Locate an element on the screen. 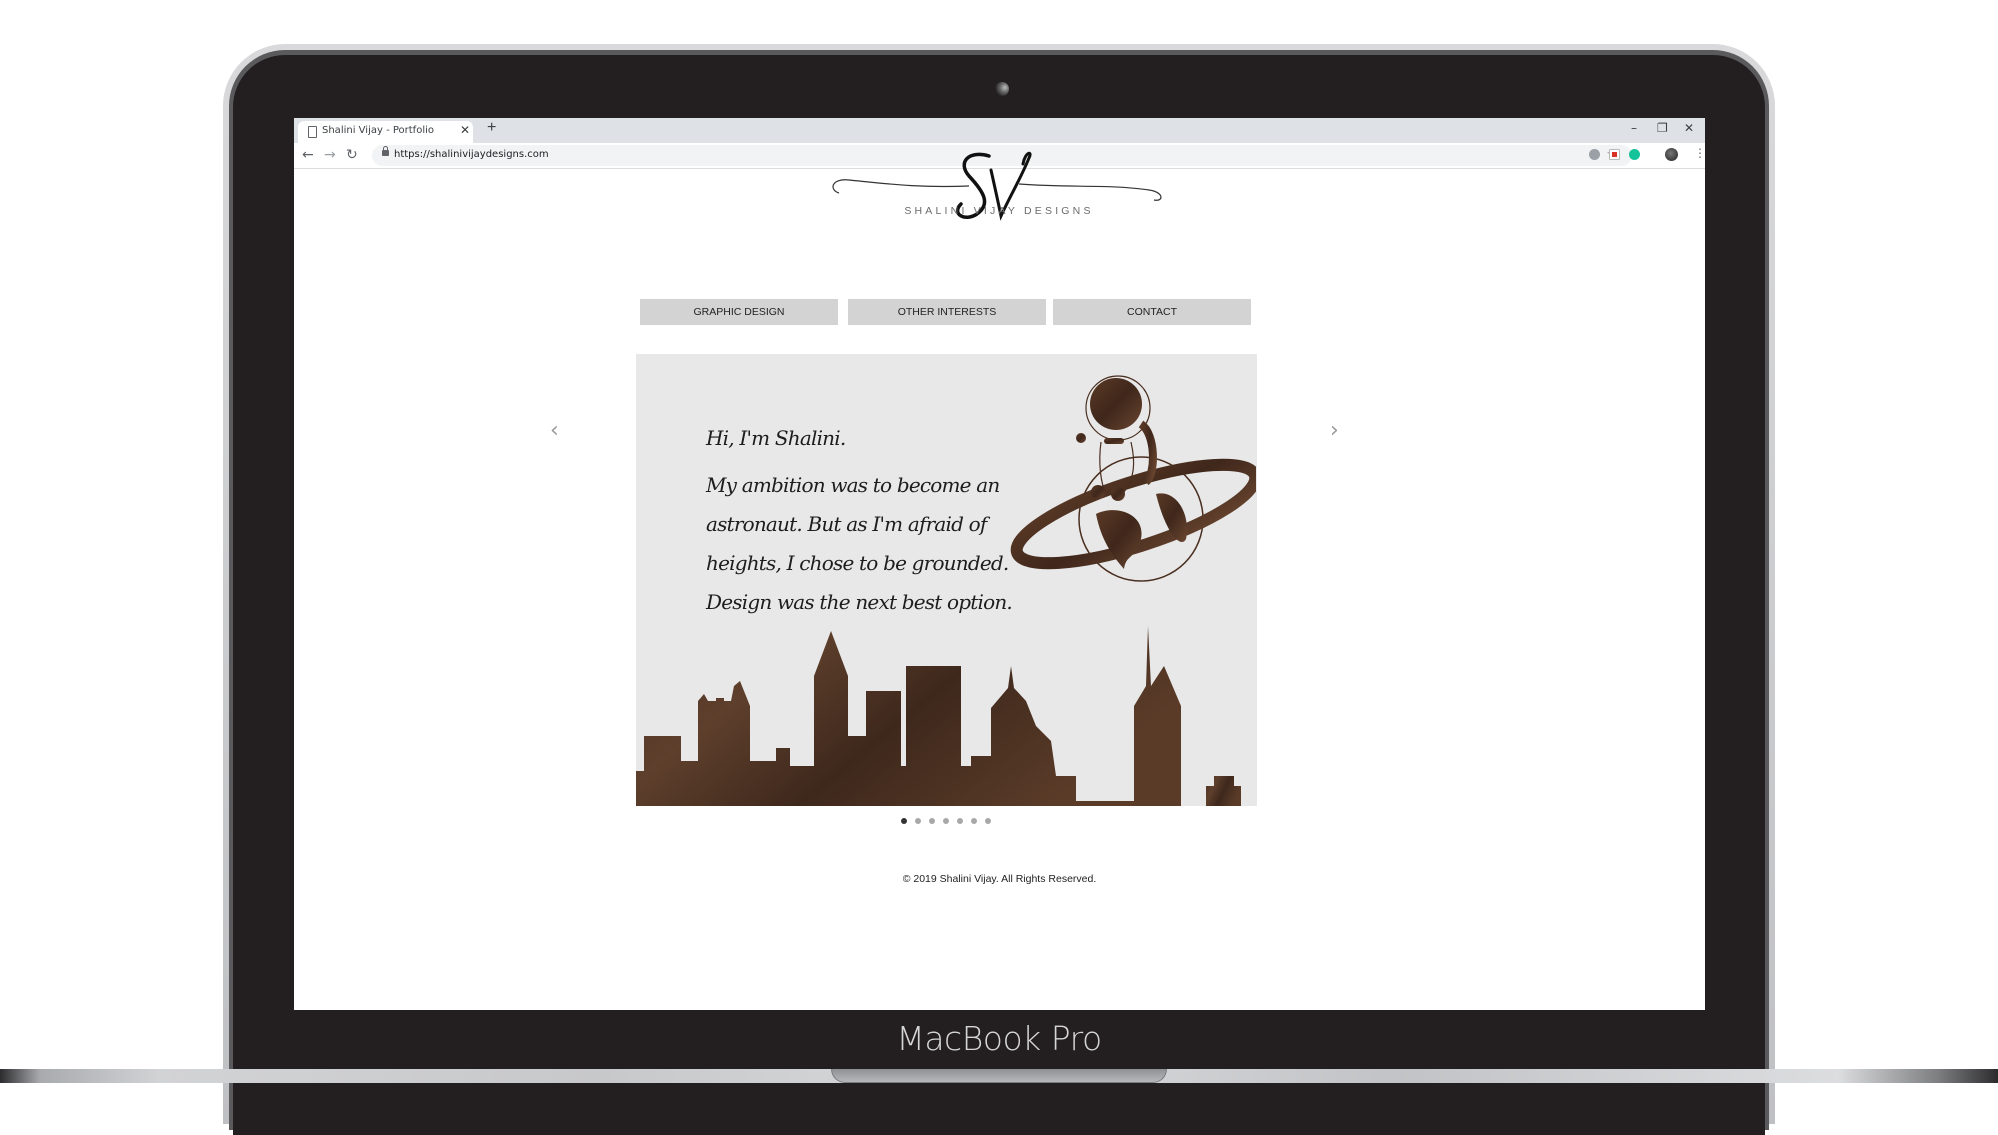  device-brand-label: MacBook Pro is located at coordinates (999, 1038).